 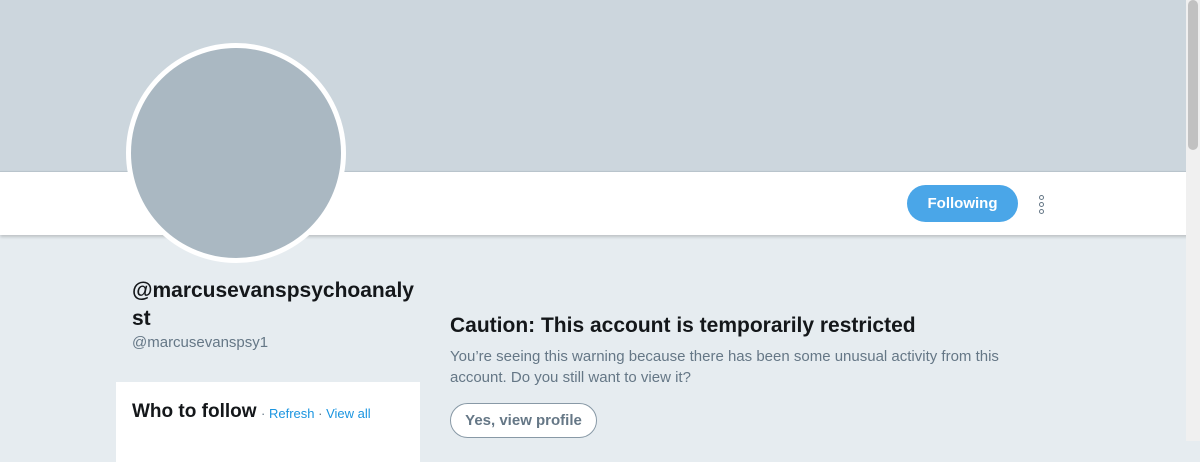 I want to click on vertical-scrollbar, so click(x=1193, y=220).